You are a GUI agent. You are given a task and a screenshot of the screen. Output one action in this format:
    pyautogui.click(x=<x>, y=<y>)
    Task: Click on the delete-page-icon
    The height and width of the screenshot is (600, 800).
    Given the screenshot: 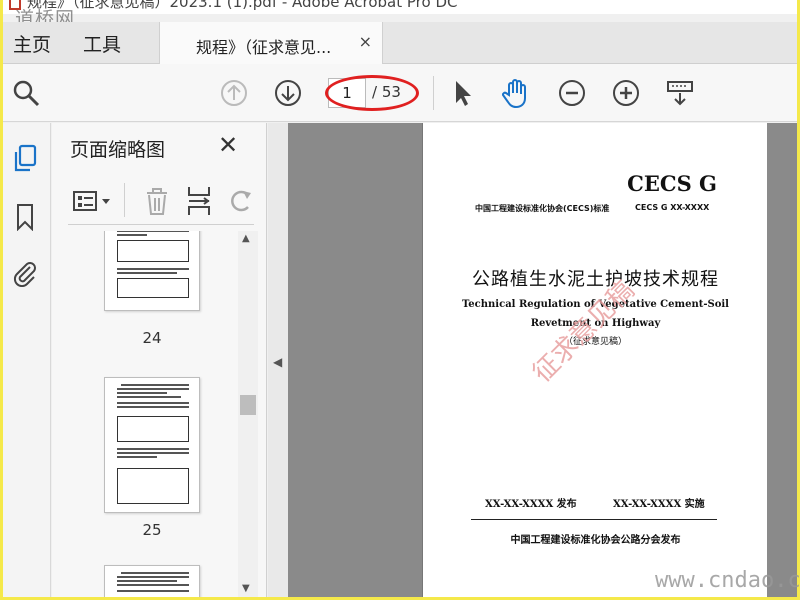 What is the action you would take?
    pyautogui.click(x=157, y=204)
    